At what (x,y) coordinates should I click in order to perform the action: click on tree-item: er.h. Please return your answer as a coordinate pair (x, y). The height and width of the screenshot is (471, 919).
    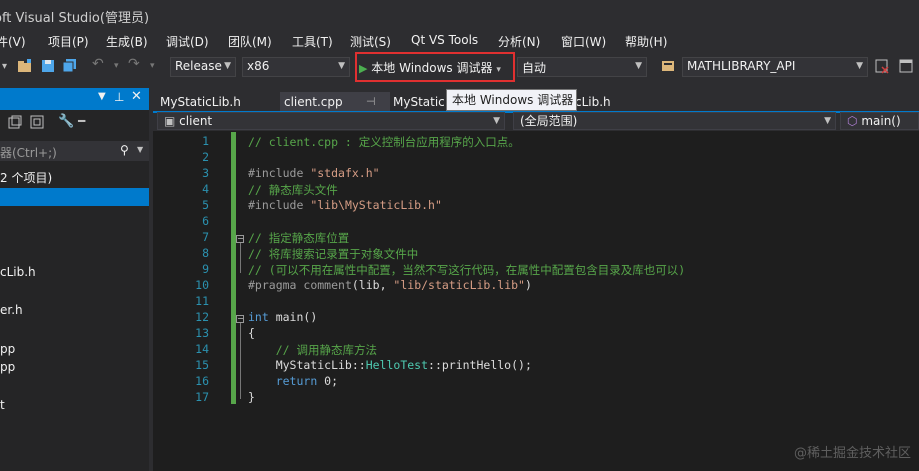
    Looking at the image, I should click on (11, 310).